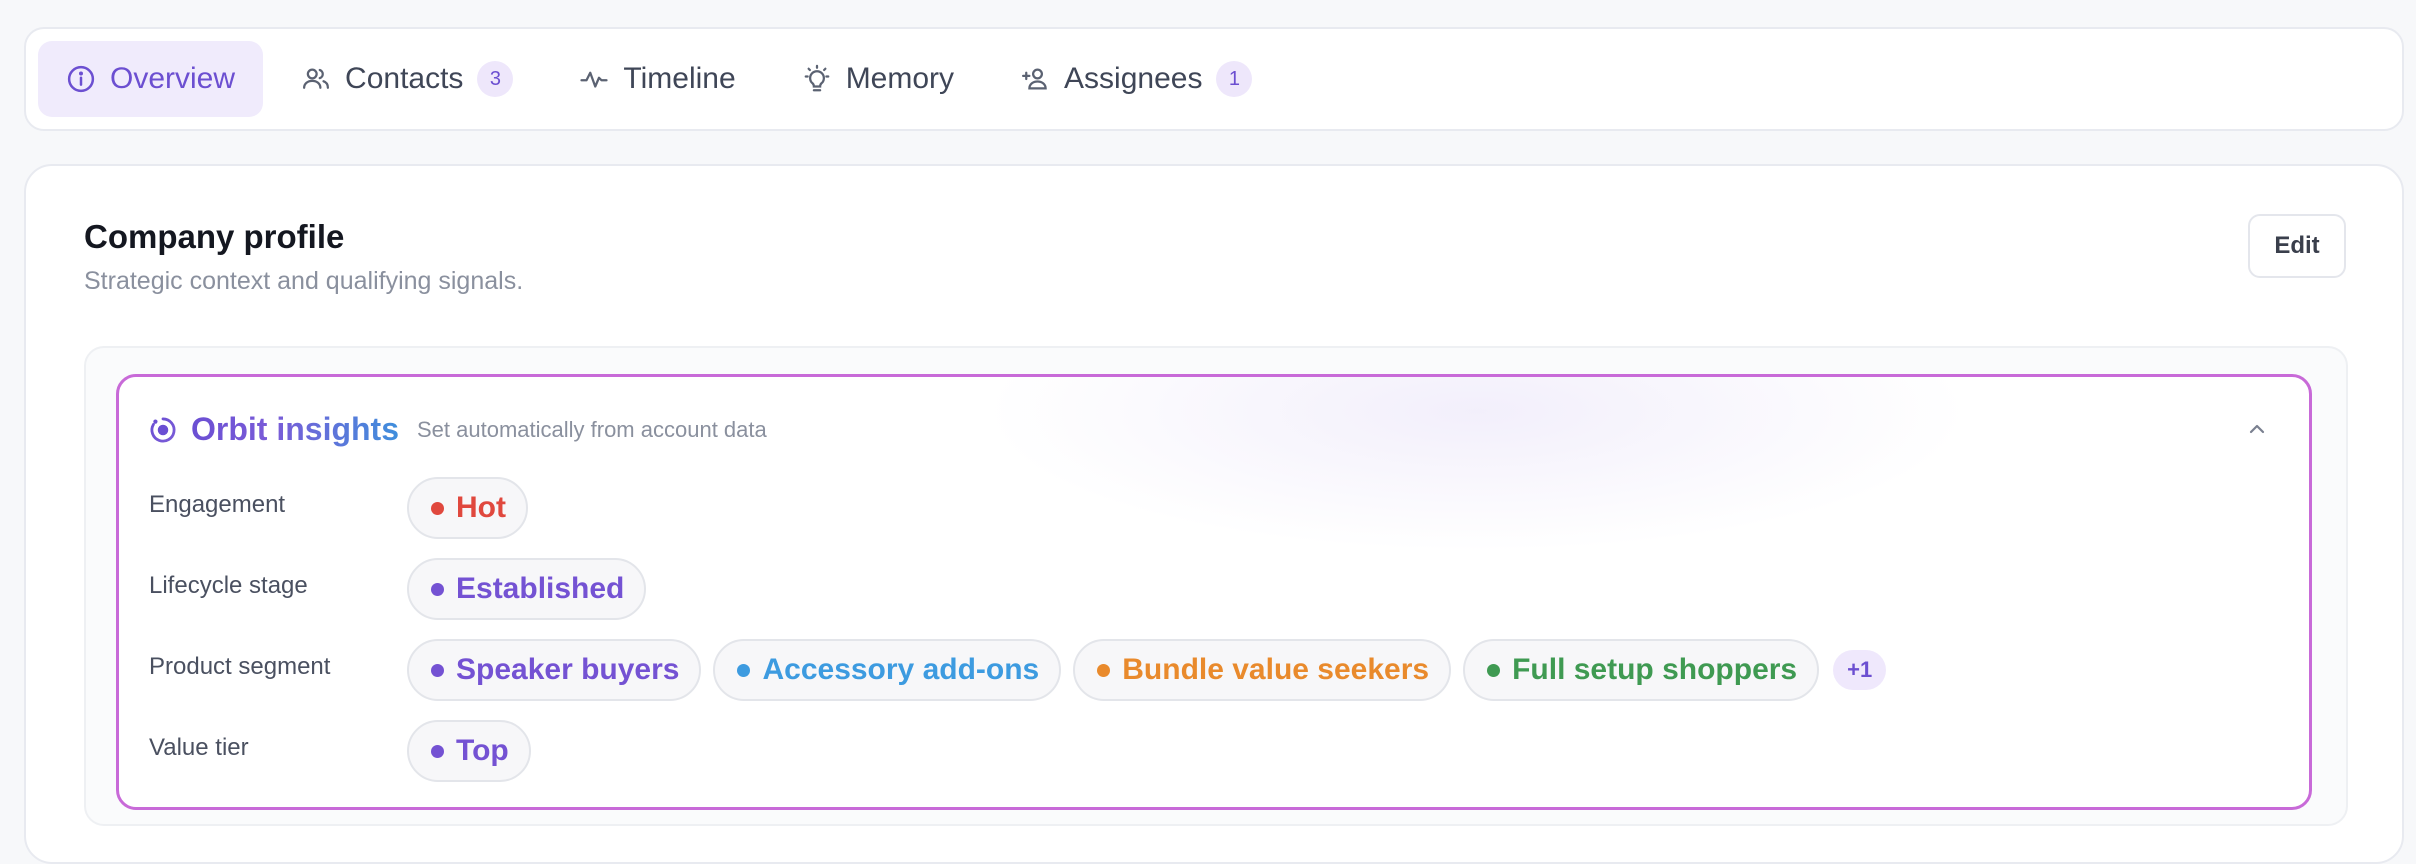 The image size is (2416, 864). What do you see at coordinates (482, 750) in the screenshot?
I see `chip-label: Top` at bounding box center [482, 750].